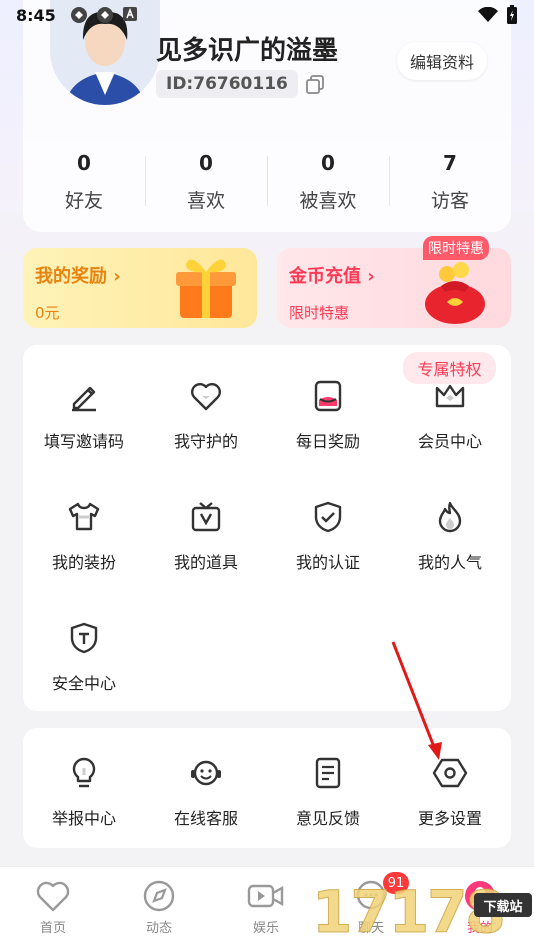  What do you see at coordinates (328, 180) in the screenshot?
I see `stat-liked-by: 0 被喜欢` at bounding box center [328, 180].